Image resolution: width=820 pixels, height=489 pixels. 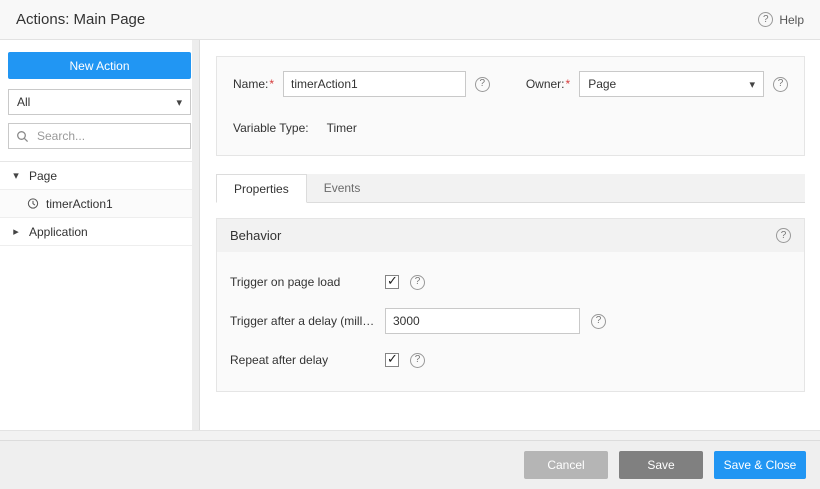 What do you see at coordinates (760, 465) in the screenshot?
I see `save-and-close-button: Save & Close` at bounding box center [760, 465].